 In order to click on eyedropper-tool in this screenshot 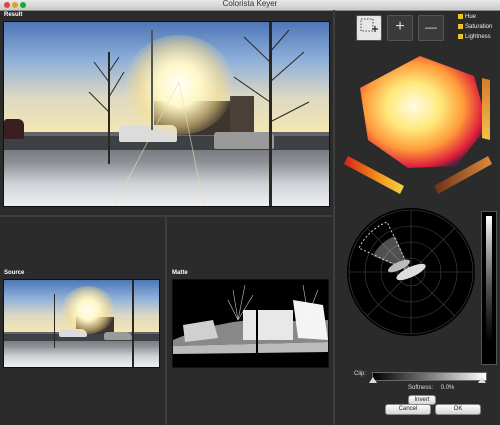, I will do `click(369, 28)`.